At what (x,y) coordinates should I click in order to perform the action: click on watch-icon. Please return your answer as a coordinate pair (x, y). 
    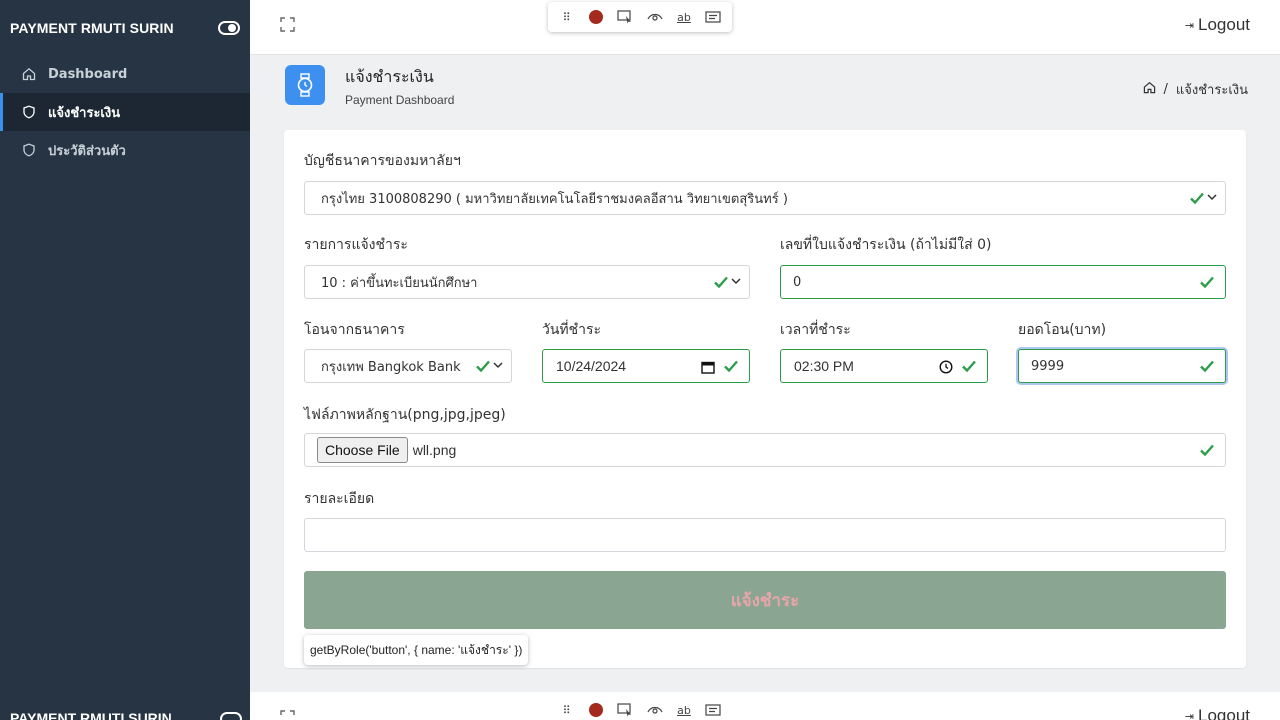
    Looking at the image, I should click on (305, 85).